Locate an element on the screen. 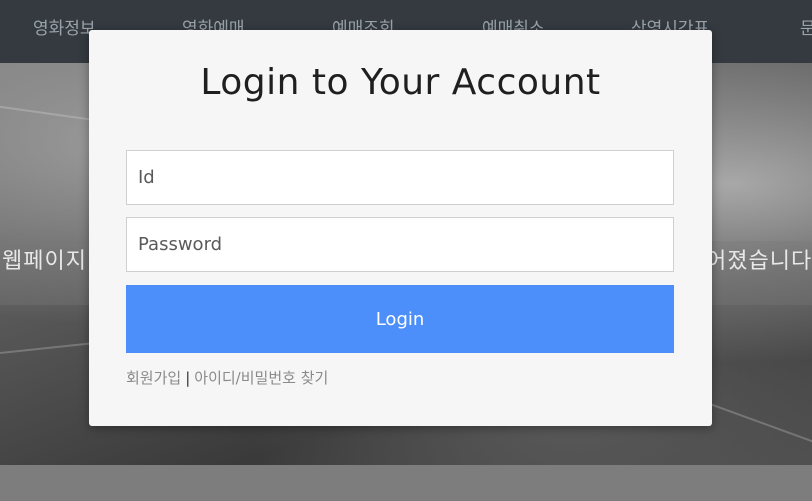  nav-item-movie-info: 영화정보 is located at coordinates (64, 26).